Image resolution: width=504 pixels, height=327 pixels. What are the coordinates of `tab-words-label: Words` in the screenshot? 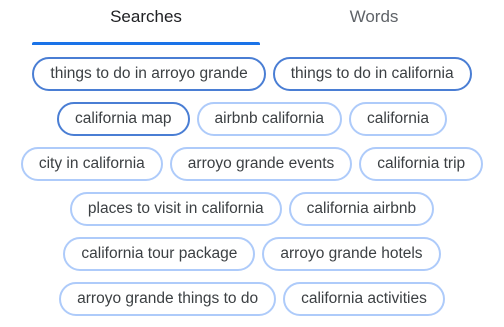 It's located at (374, 16).